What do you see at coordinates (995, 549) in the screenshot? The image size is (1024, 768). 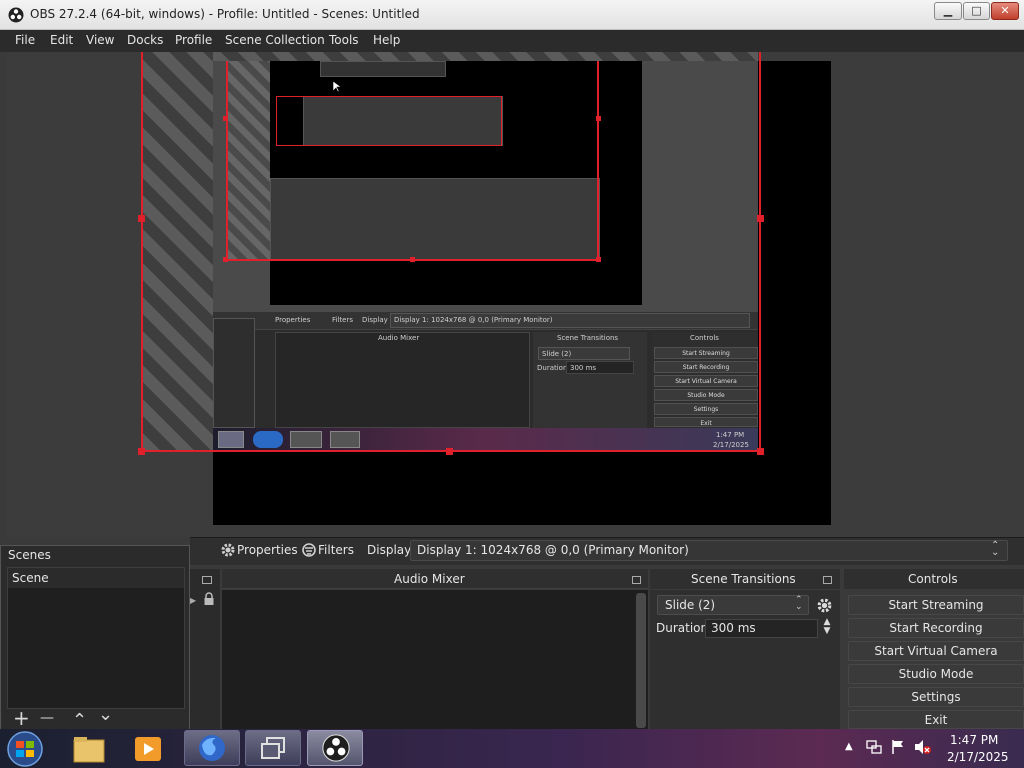 I see `select-arrows-icon: ⌃ ⌄` at bounding box center [995, 549].